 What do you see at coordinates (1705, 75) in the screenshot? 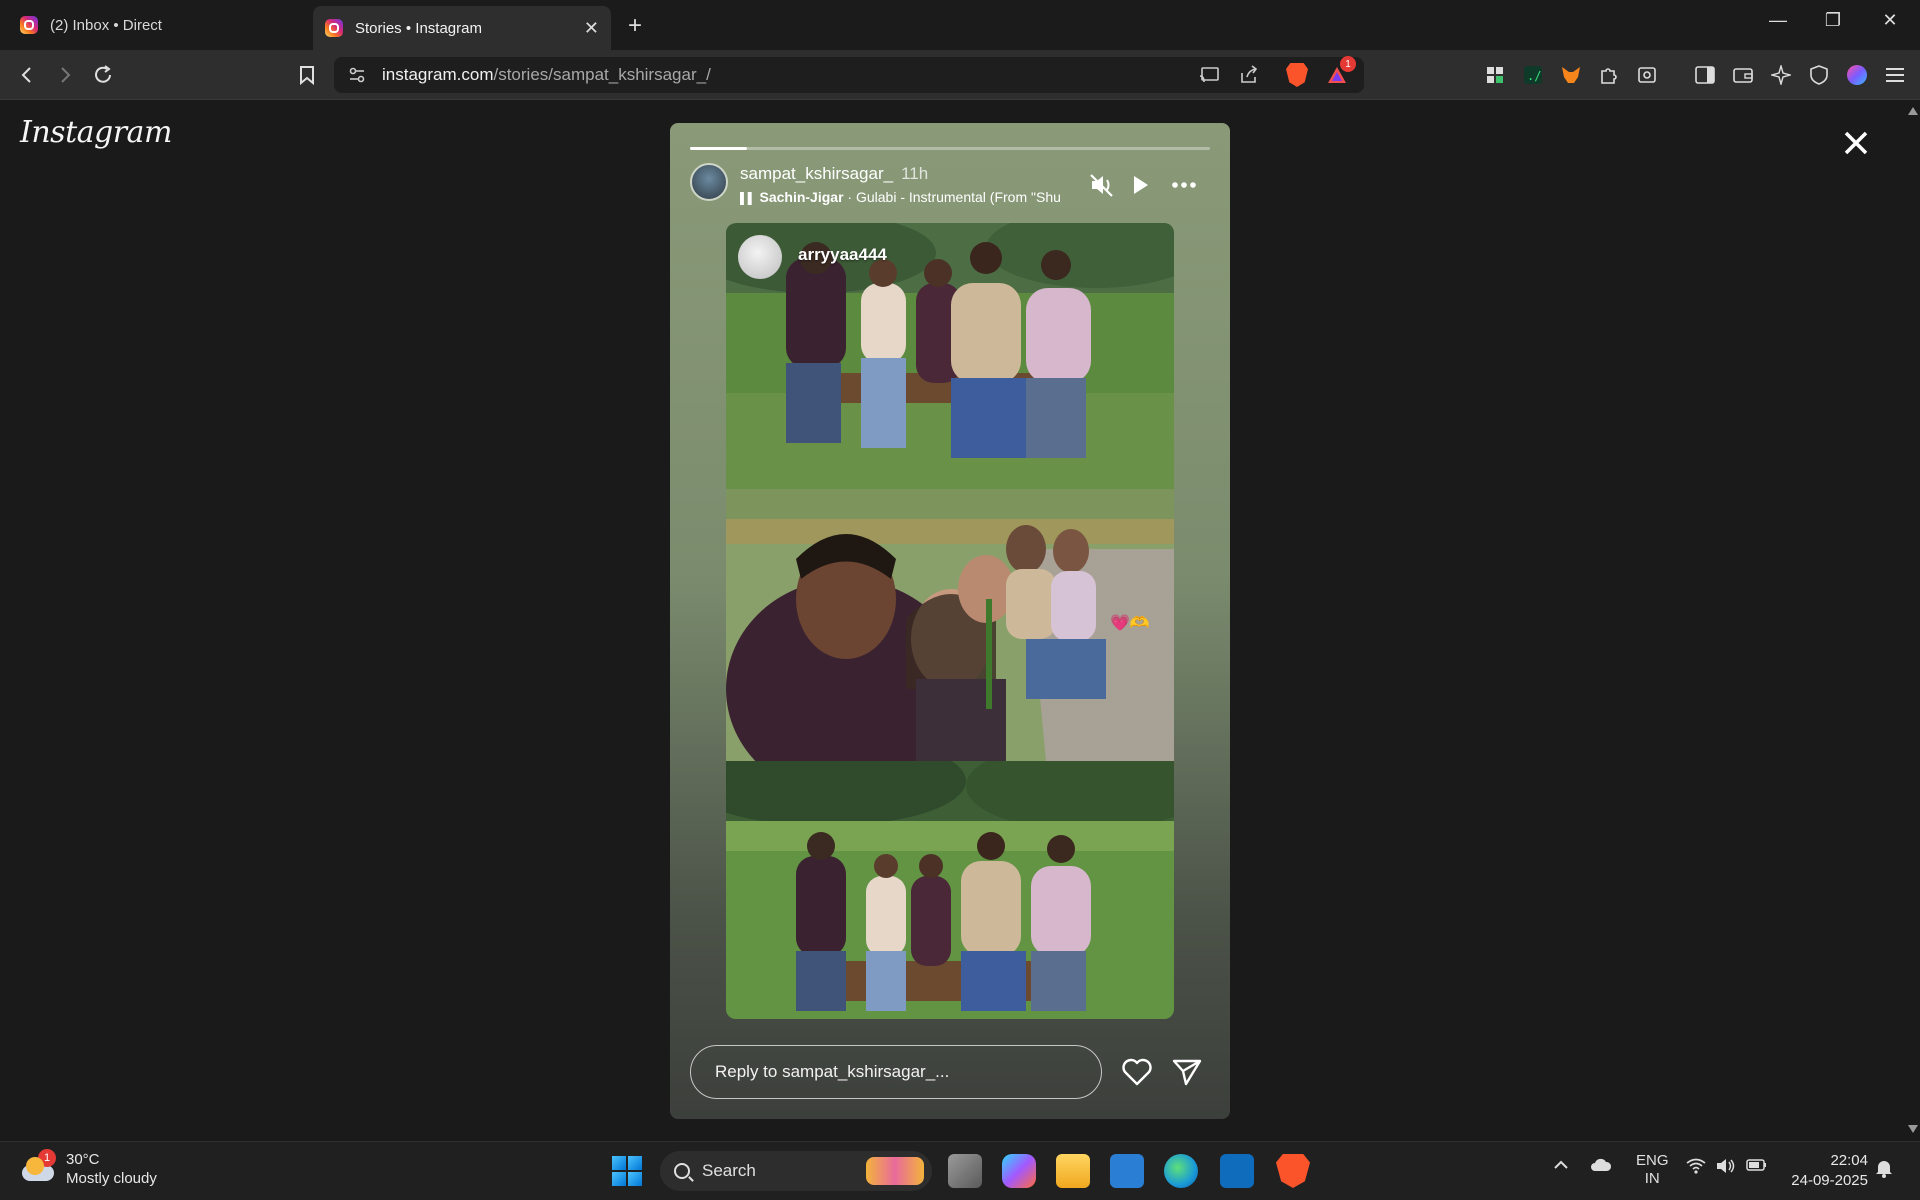
I see `sidebar-icon` at bounding box center [1705, 75].